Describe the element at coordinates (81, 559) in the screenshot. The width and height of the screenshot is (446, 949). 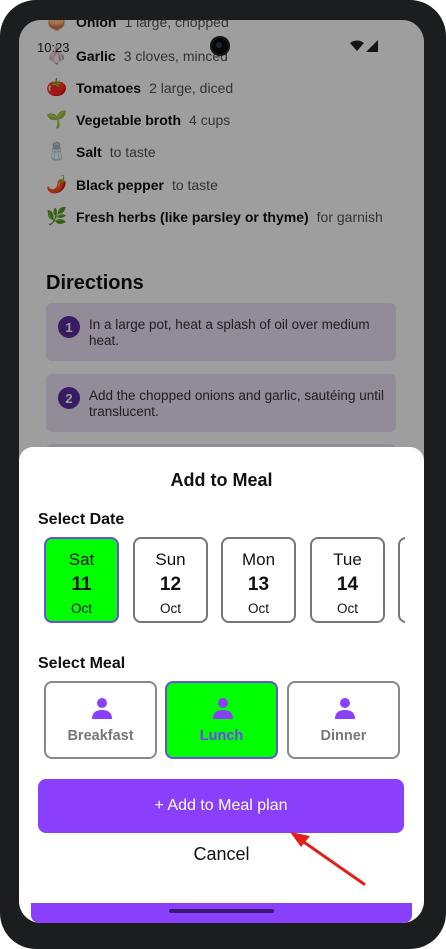
I see `date-weekday: Sat` at that location.